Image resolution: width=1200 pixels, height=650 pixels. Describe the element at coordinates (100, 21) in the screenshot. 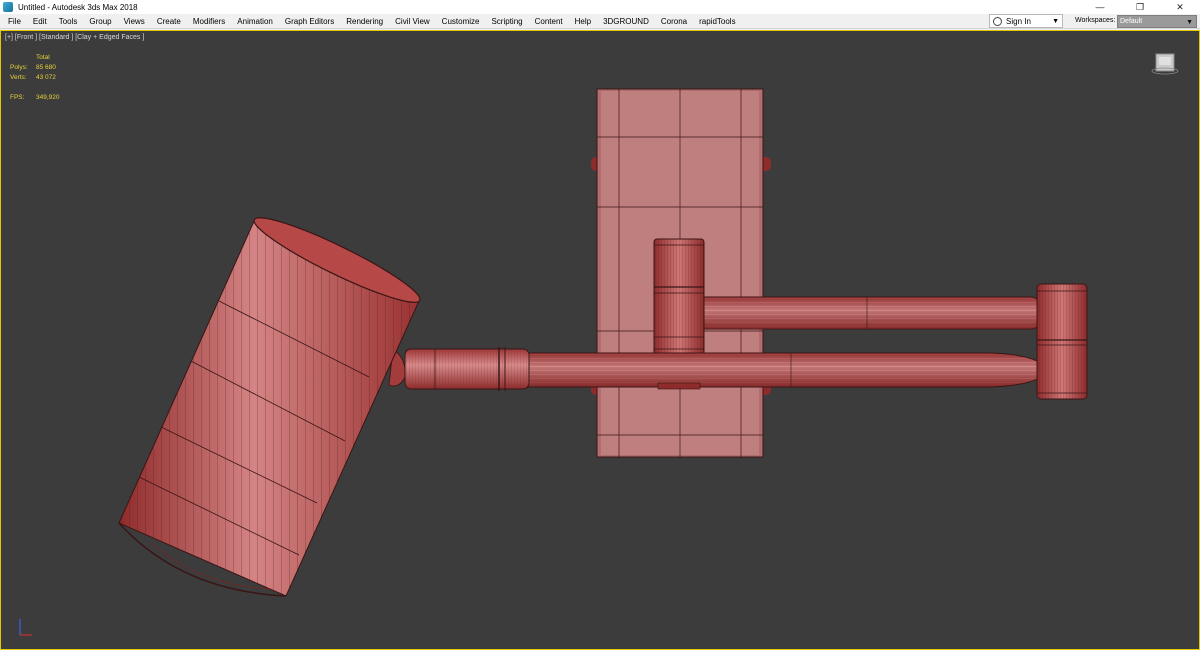

I see `menu-item-group: Group` at that location.